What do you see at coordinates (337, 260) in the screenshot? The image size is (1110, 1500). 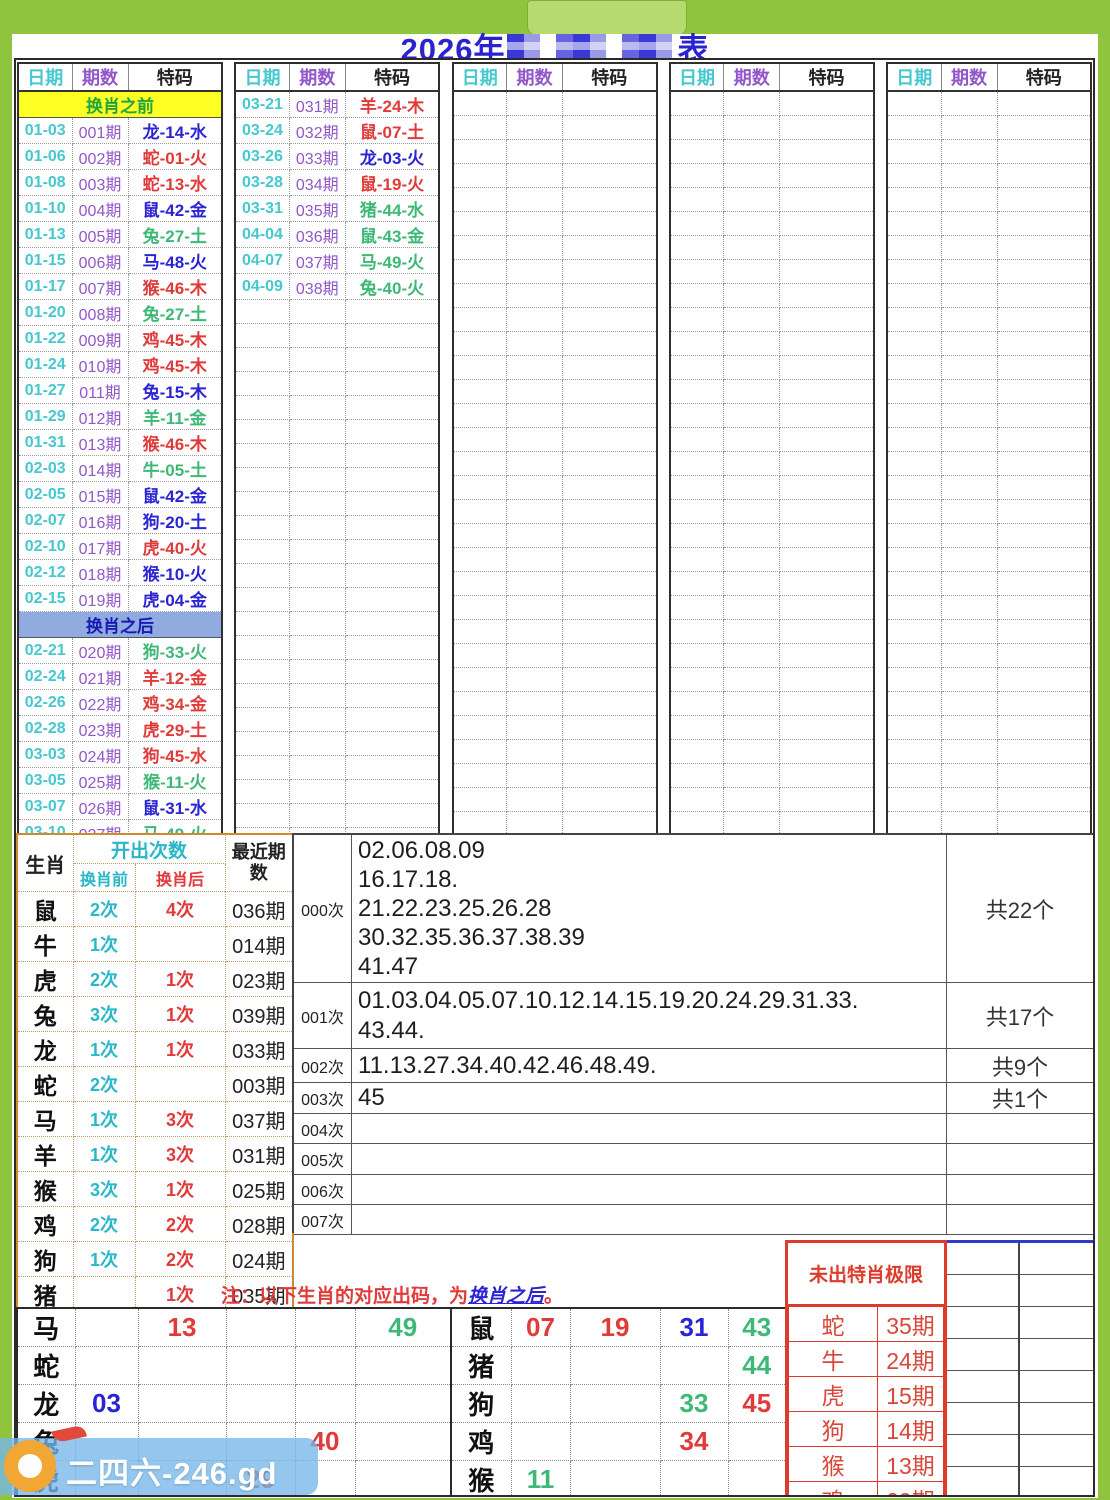 I see `draw-row: 04-07 037期 马-49-火` at bounding box center [337, 260].